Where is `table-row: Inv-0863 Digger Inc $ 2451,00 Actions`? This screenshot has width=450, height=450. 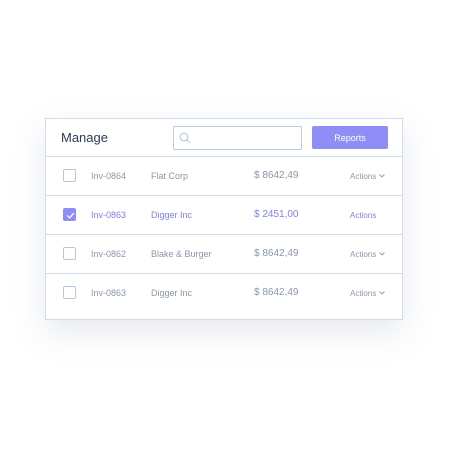 table-row: Inv-0863 Digger Inc $ 2451,00 Actions is located at coordinates (224, 215).